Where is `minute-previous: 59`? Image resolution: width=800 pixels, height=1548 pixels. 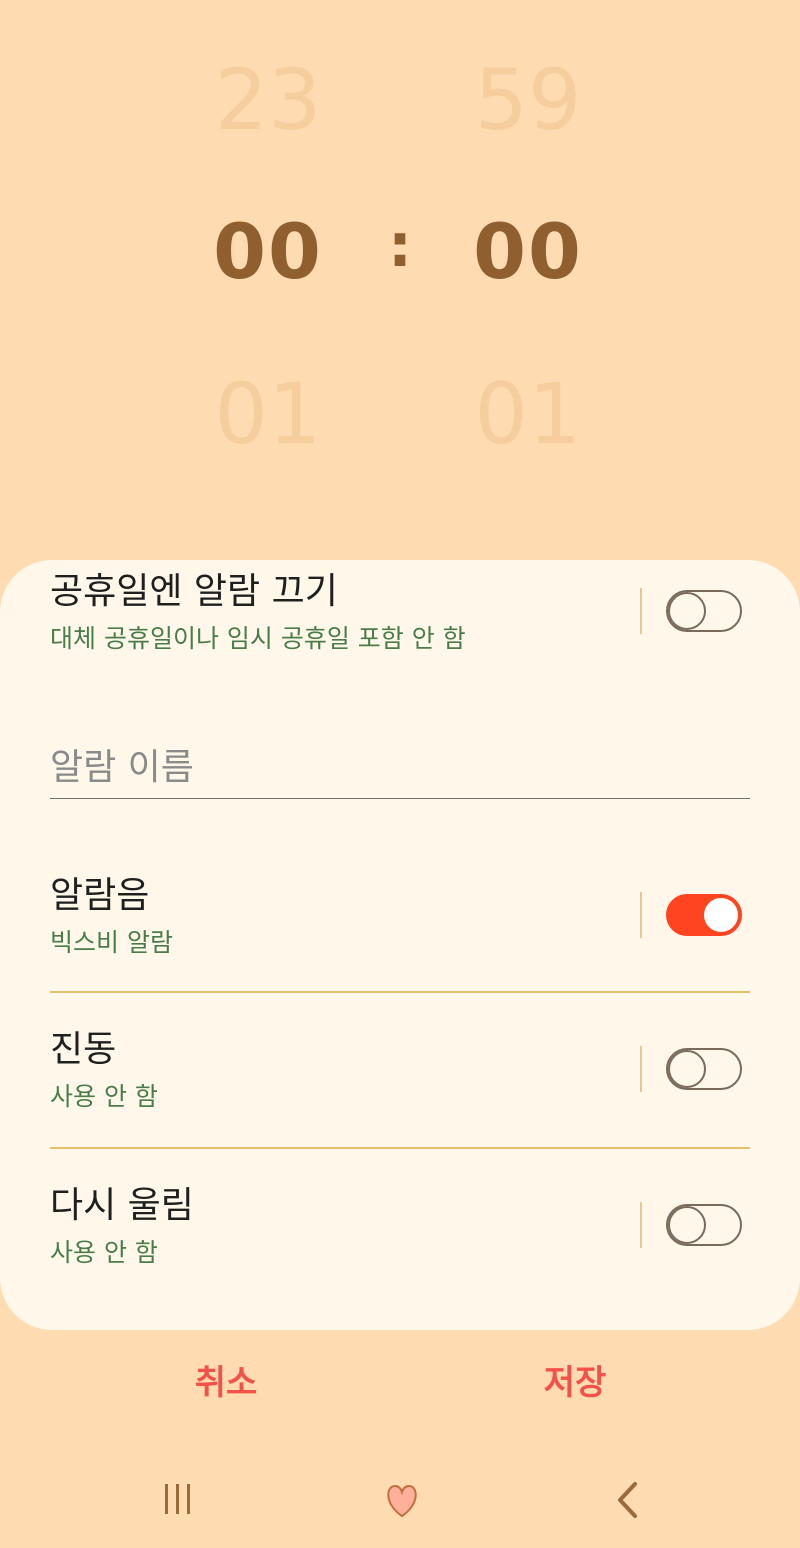
minute-previous: 59 is located at coordinates (528, 100).